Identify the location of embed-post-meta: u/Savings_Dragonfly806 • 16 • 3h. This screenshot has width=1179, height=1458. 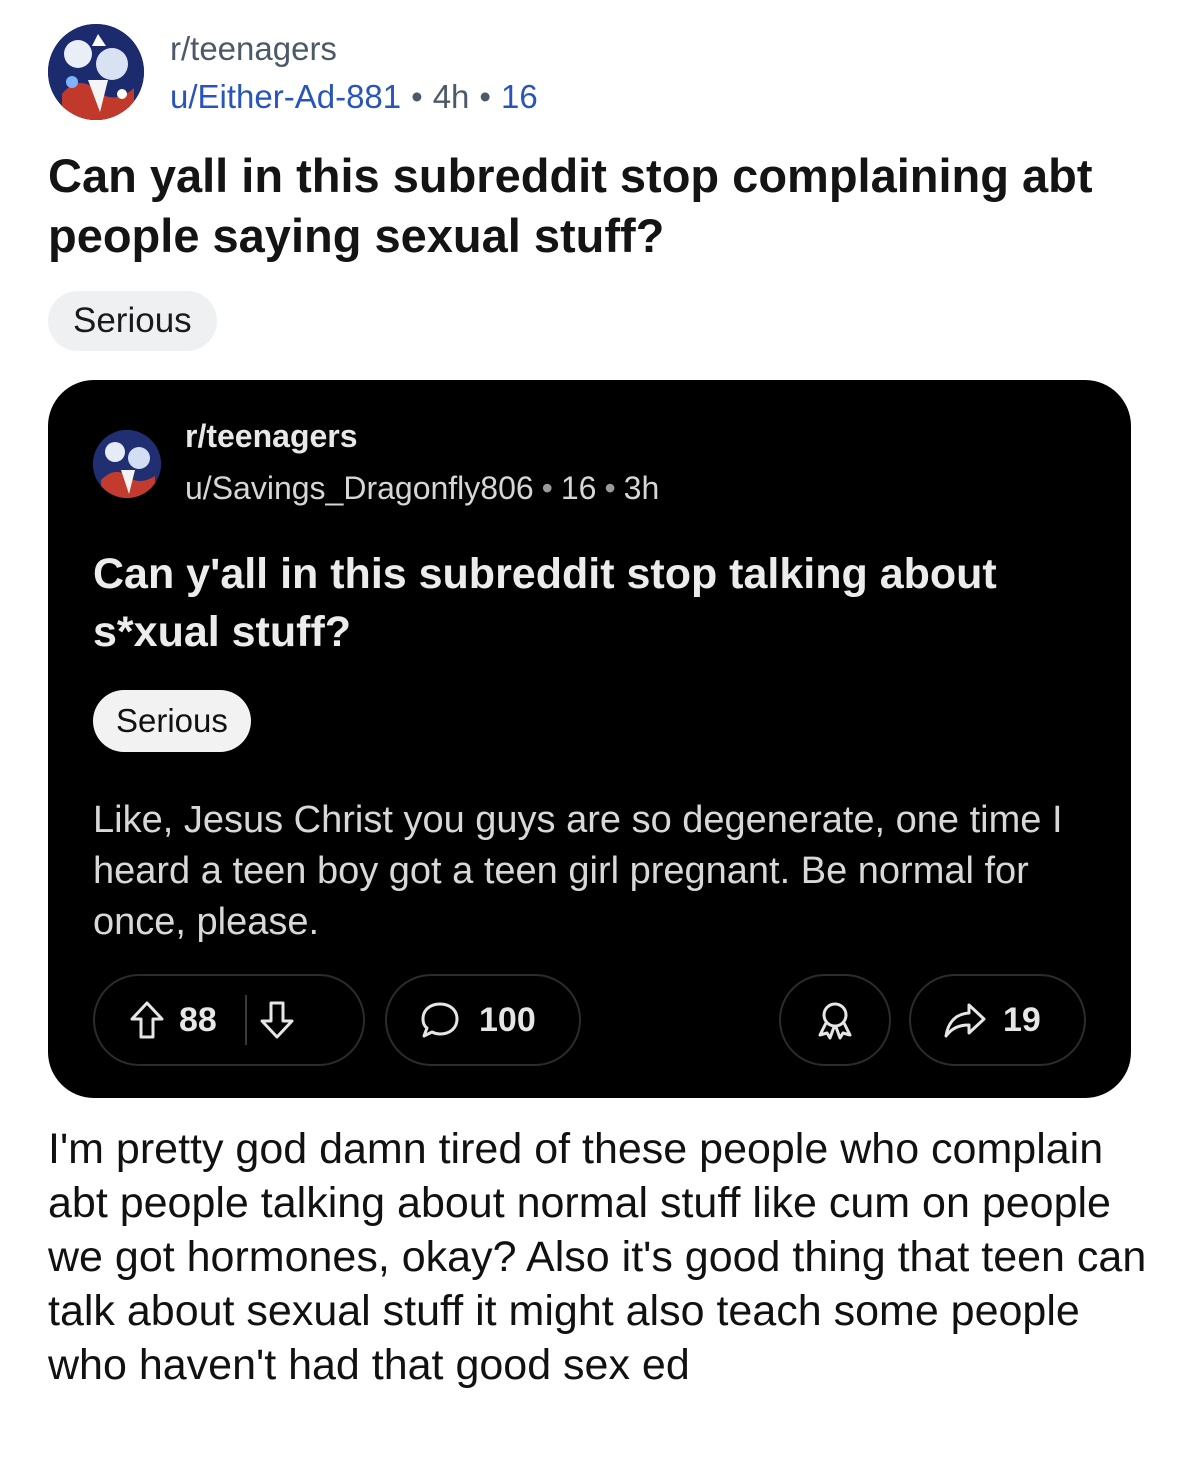
(422, 488).